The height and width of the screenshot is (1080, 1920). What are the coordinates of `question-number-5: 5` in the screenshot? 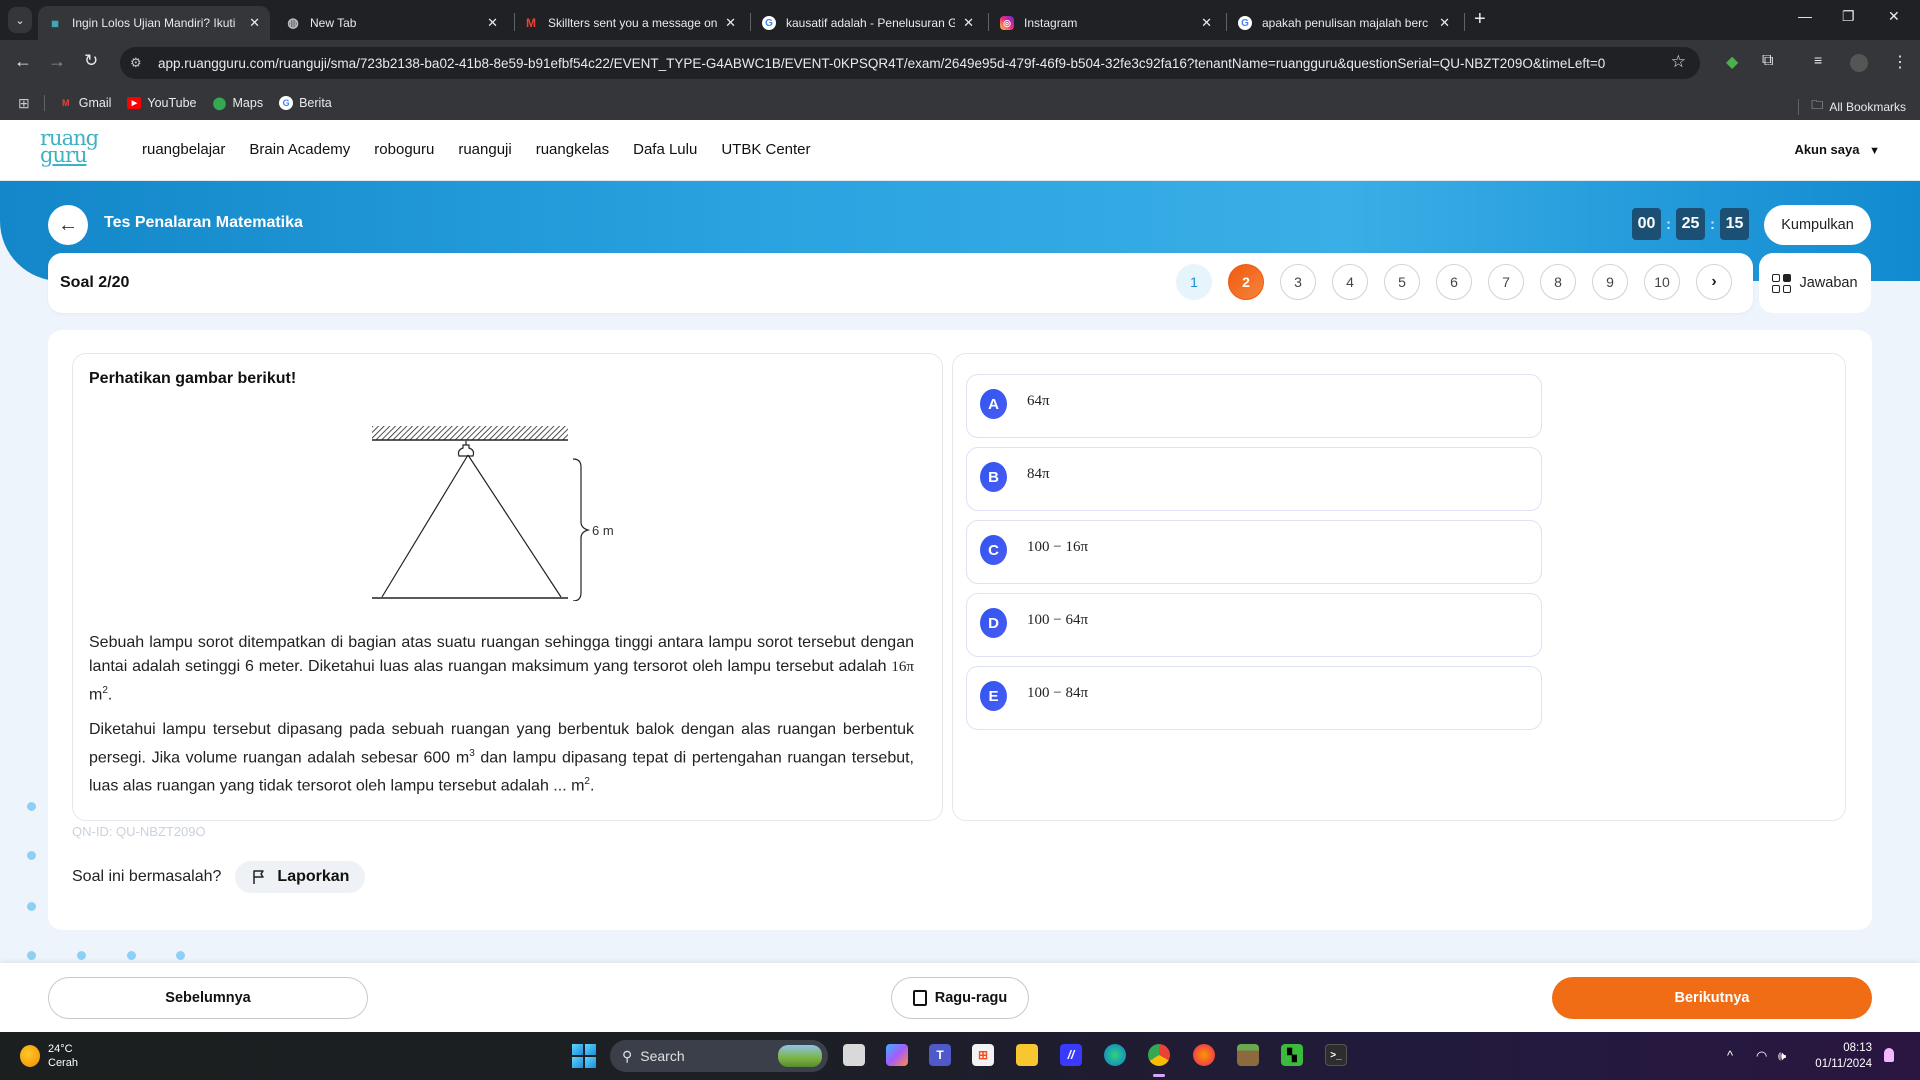 It's located at (1402, 282).